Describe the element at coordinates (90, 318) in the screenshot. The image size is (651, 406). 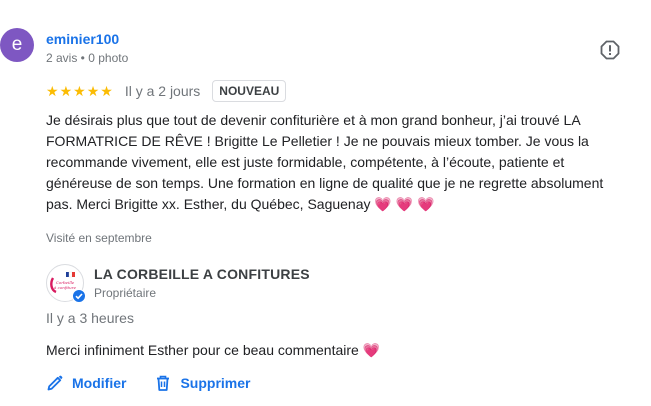
I see `reply-date: Il y a 3 heures` at that location.